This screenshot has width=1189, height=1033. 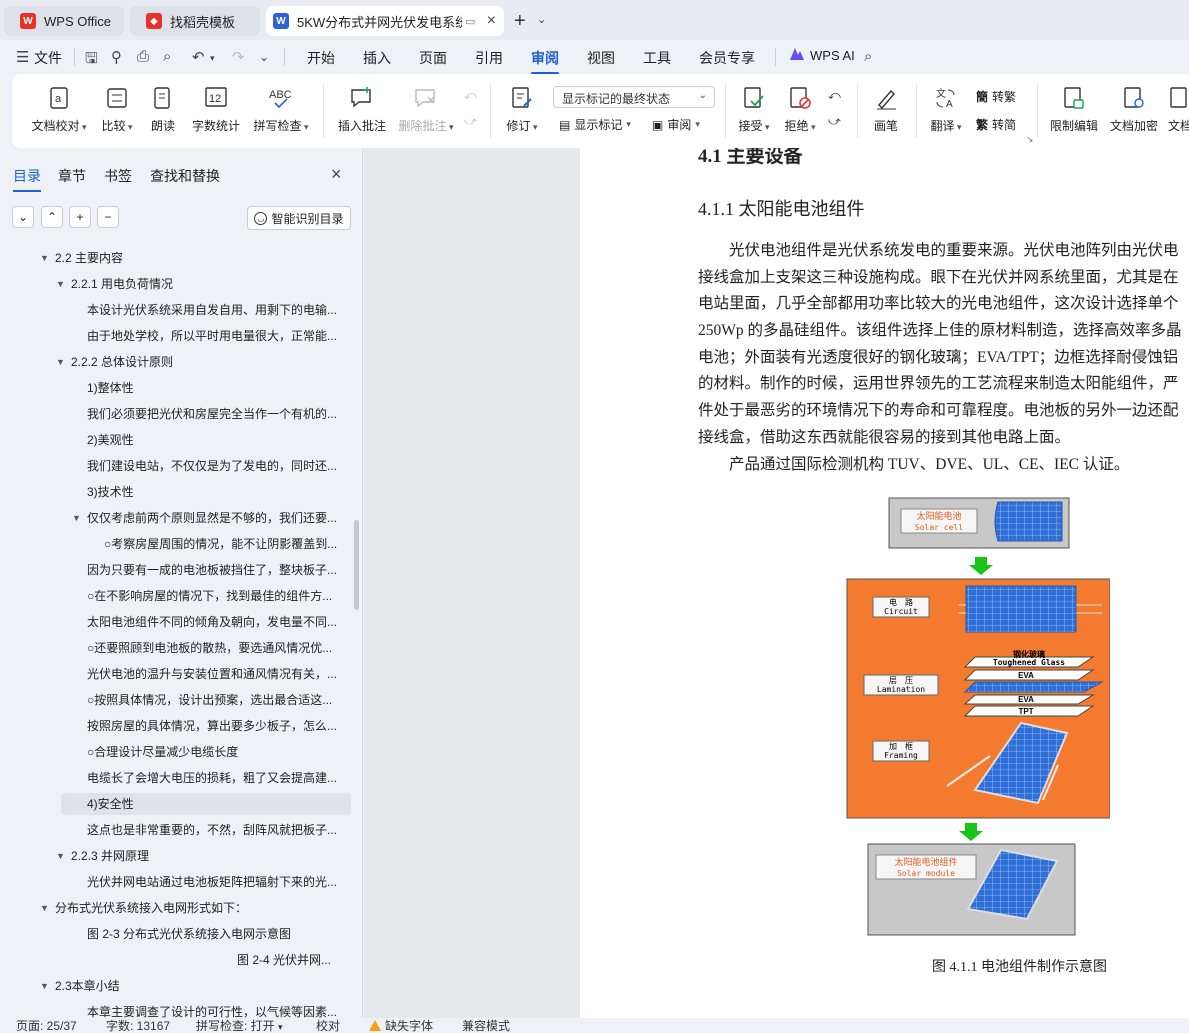 What do you see at coordinates (201, 856) in the screenshot?
I see `toc-item: ▼ 2.2.3 并网原理` at bounding box center [201, 856].